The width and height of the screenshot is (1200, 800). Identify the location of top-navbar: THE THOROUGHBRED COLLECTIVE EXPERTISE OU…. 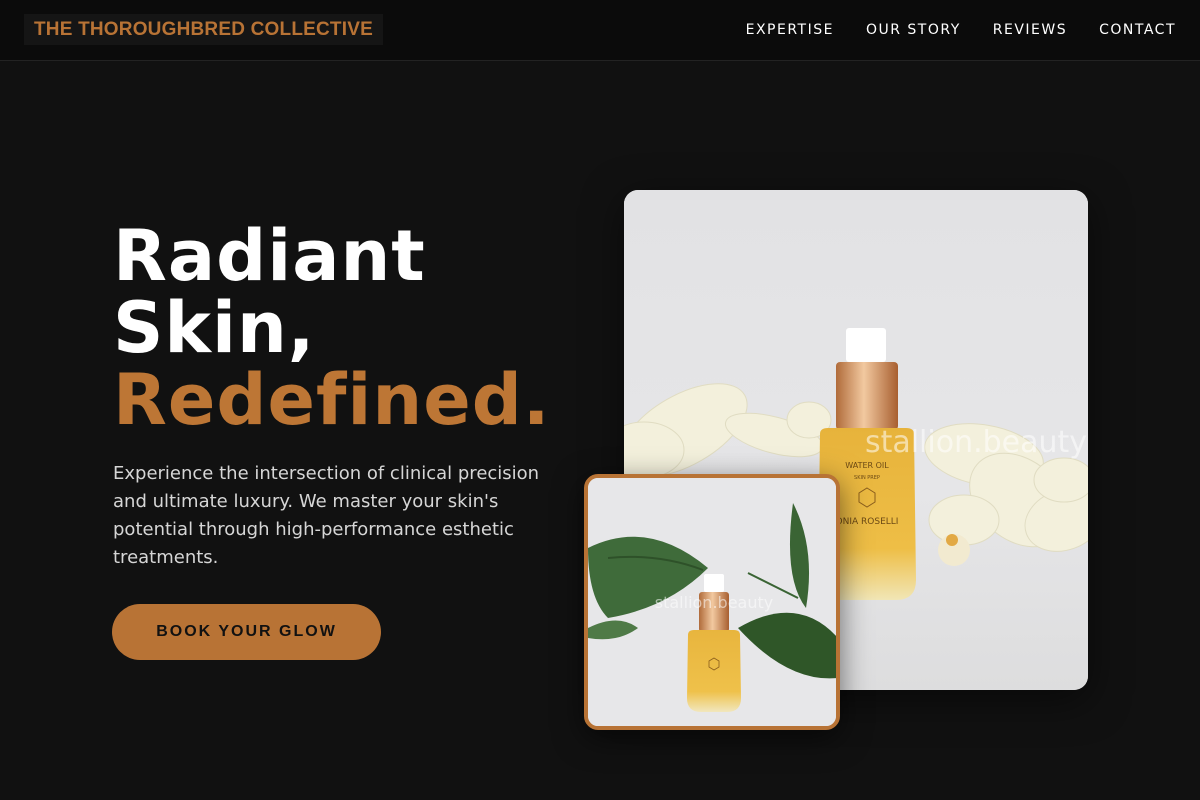
(600, 30).